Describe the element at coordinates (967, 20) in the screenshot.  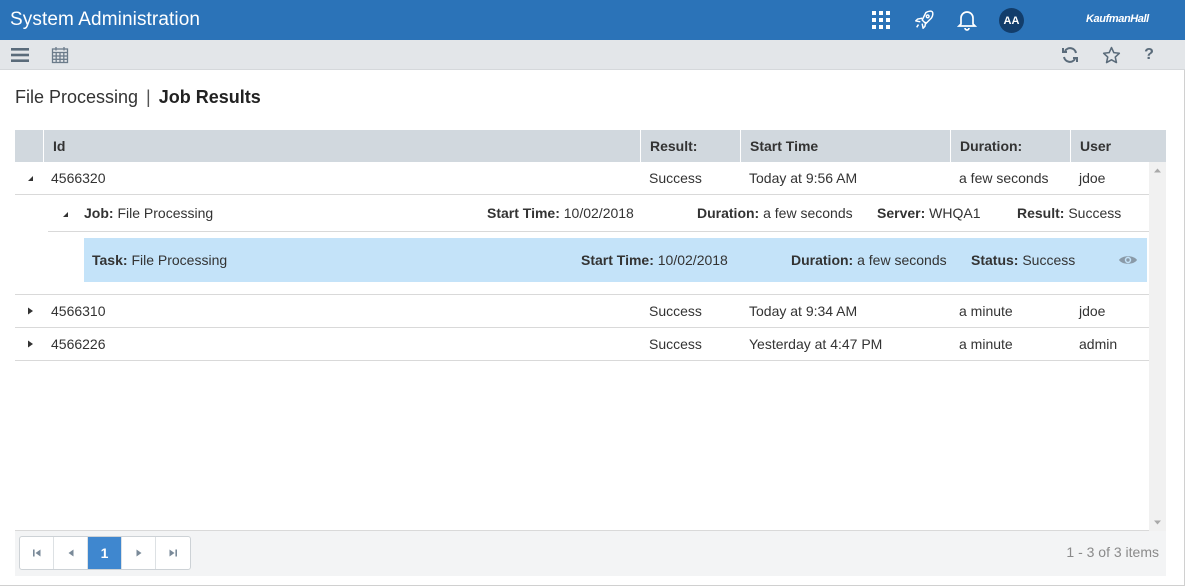
I see `bell-icon` at that location.